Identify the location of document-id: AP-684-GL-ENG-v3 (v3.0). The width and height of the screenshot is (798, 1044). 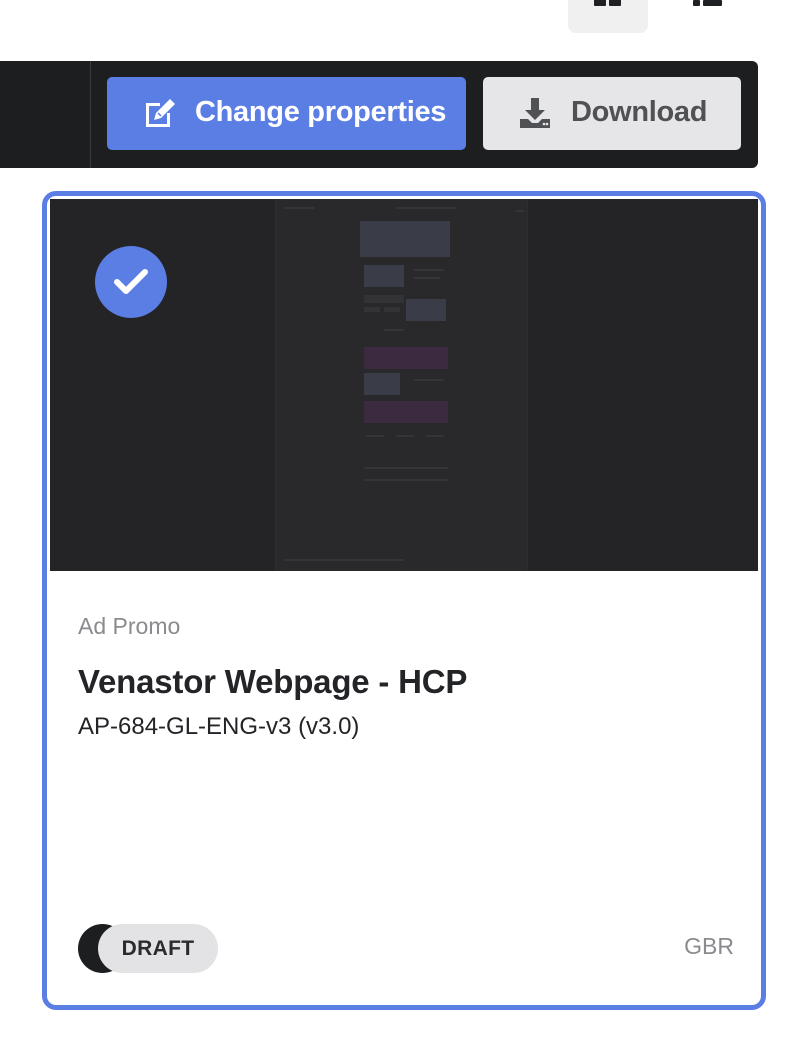
(219, 726).